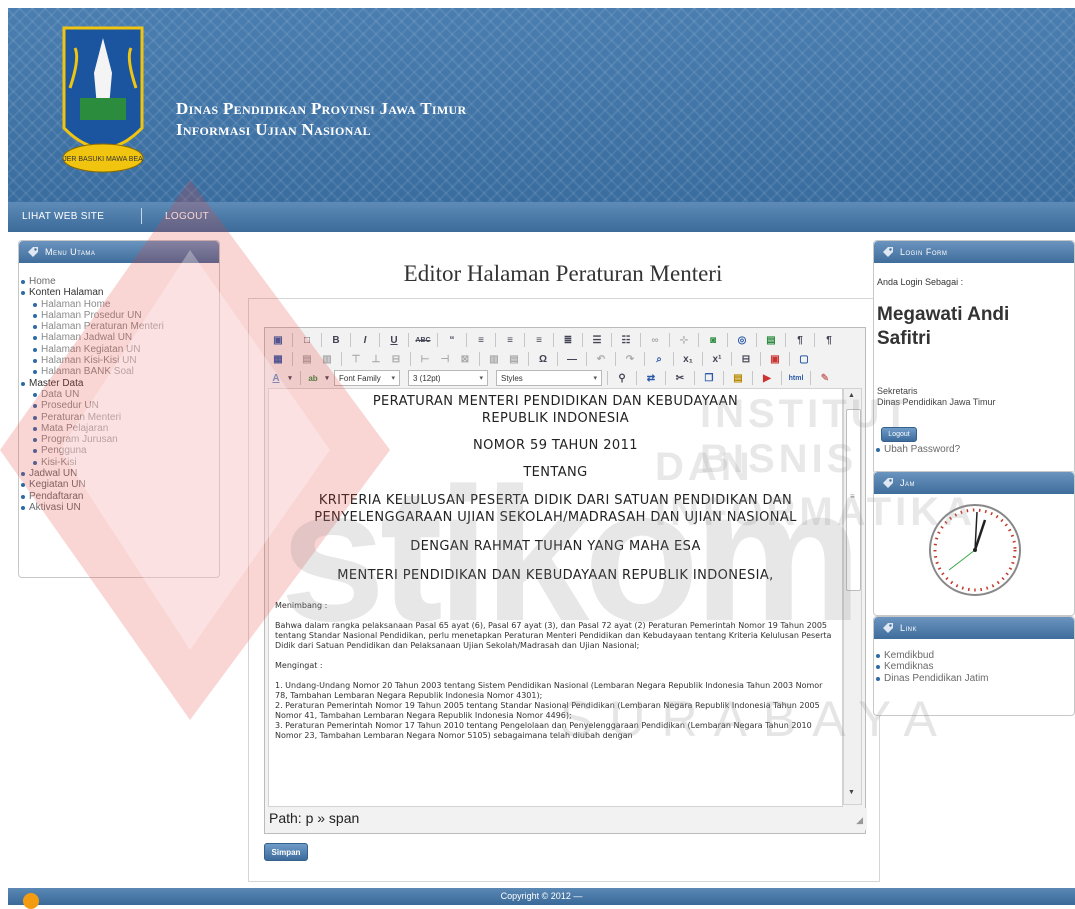  Describe the element at coordinates (119, 450) in the screenshot. I see `sidebar-item: Pengguna` at that location.